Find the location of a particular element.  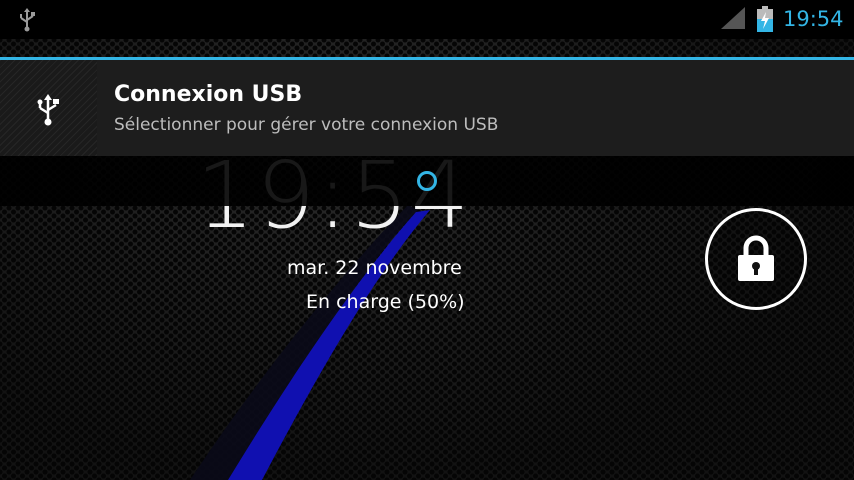

charging-status: En charge (50%) is located at coordinates (385, 302).